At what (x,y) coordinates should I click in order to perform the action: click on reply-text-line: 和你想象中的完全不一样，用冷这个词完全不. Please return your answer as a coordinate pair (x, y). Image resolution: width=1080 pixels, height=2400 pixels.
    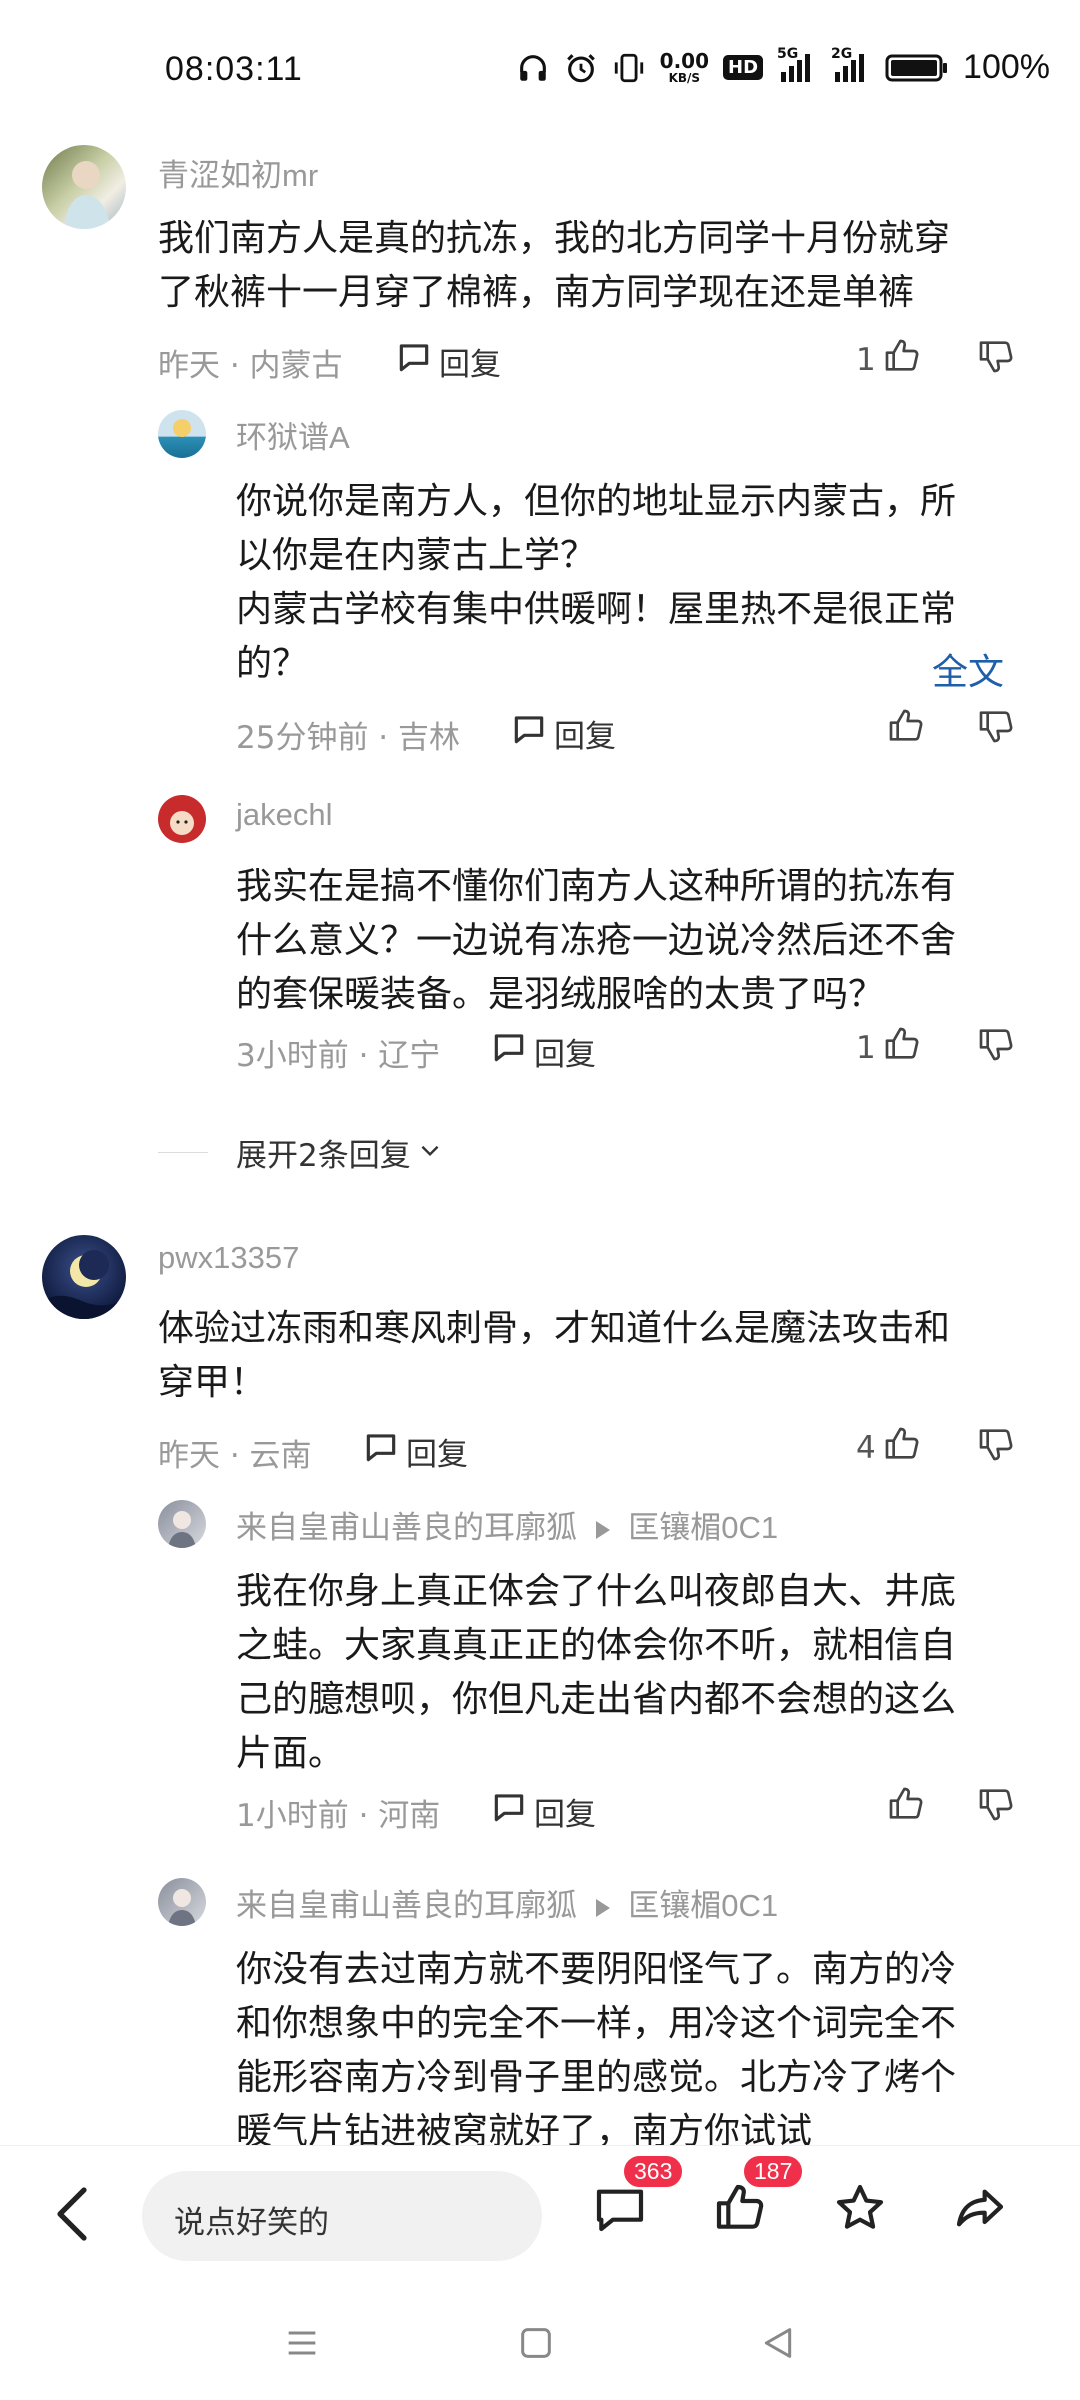
    Looking at the image, I should click on (596, 2023).